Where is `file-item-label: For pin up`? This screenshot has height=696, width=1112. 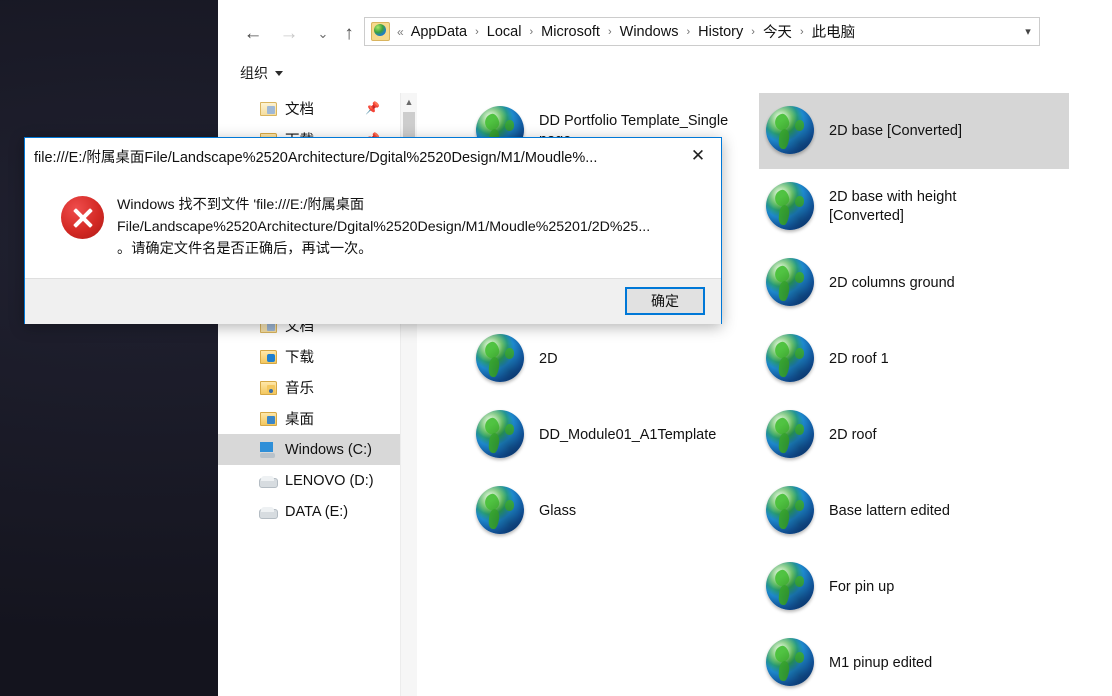
file-item-label: For pin up is located at coordinates (862, 586).